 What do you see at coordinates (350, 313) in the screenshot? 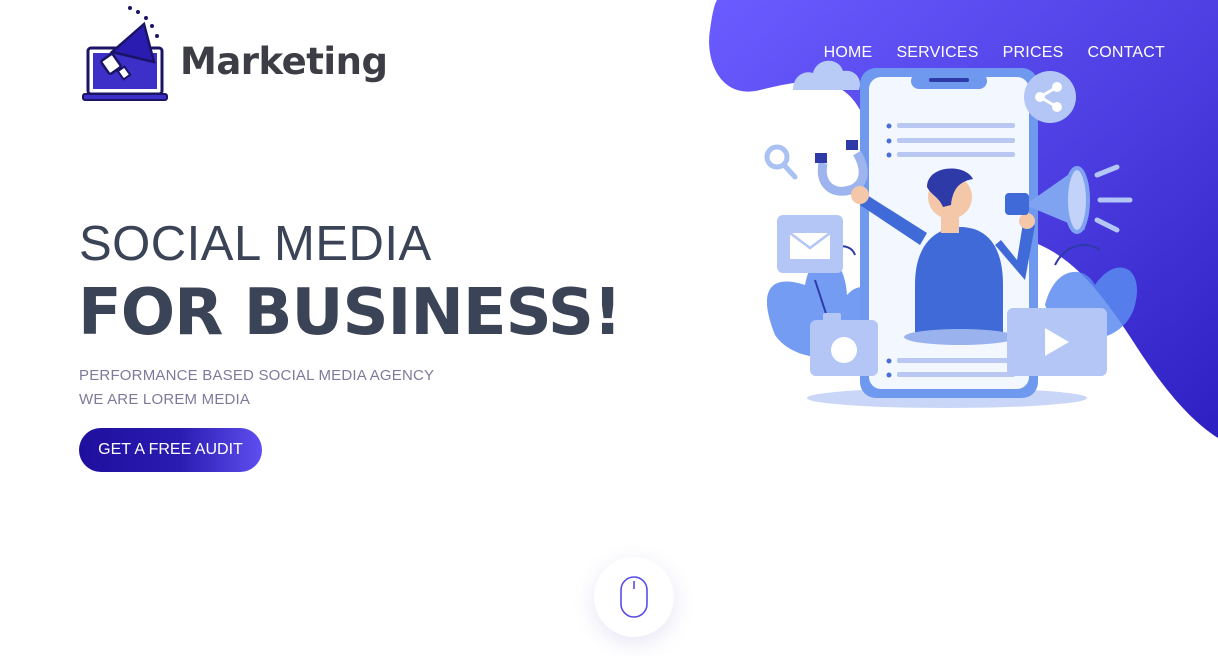
I see `hero-heading-line2: FOR BUSINESS!` at bounding box center [350, 313].